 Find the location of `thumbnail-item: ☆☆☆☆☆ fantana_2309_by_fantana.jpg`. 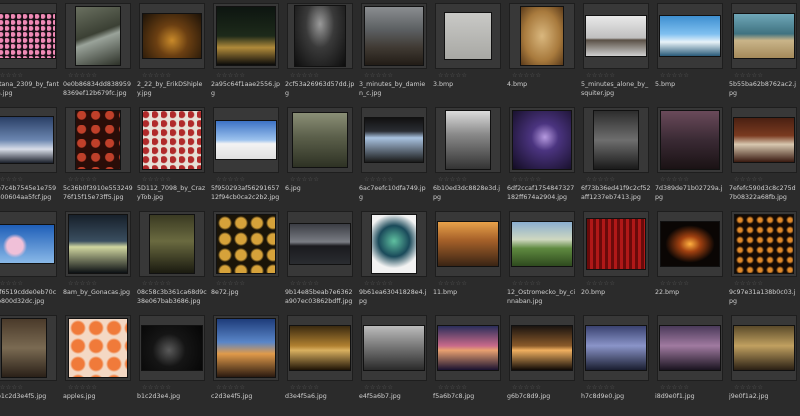

thumbnail-item: ☆☆☆☆☆ fantana_2309_by_fantana.jpg is located at coordinates (30, 52).